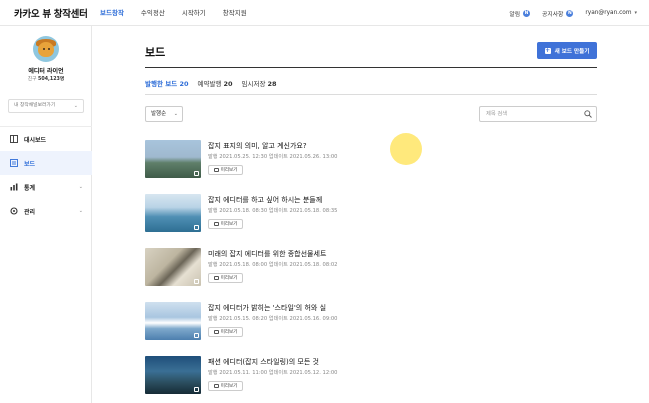 Image resolution: width=649 pixels, height=403 pixels. What do you see at coordinates (235, 13) in the screenshot?
I see `nav-item-creator-support: 창작지원` at bounding box center [235, 13].